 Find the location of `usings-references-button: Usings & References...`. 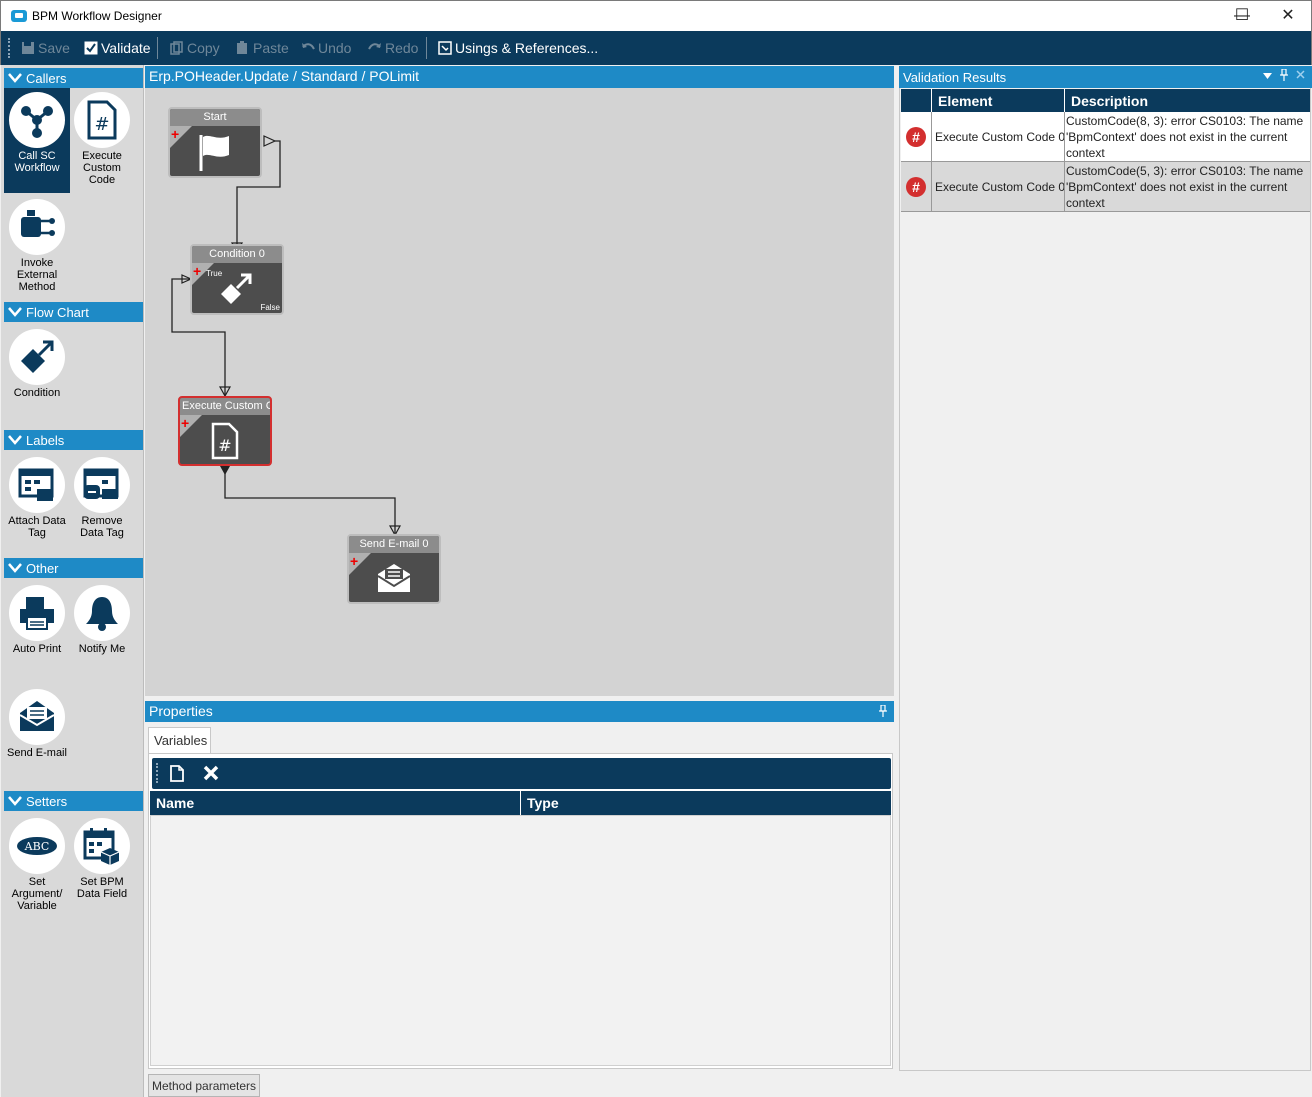

usings-references-button: Usings & References... is located at coordinates (518, 48).